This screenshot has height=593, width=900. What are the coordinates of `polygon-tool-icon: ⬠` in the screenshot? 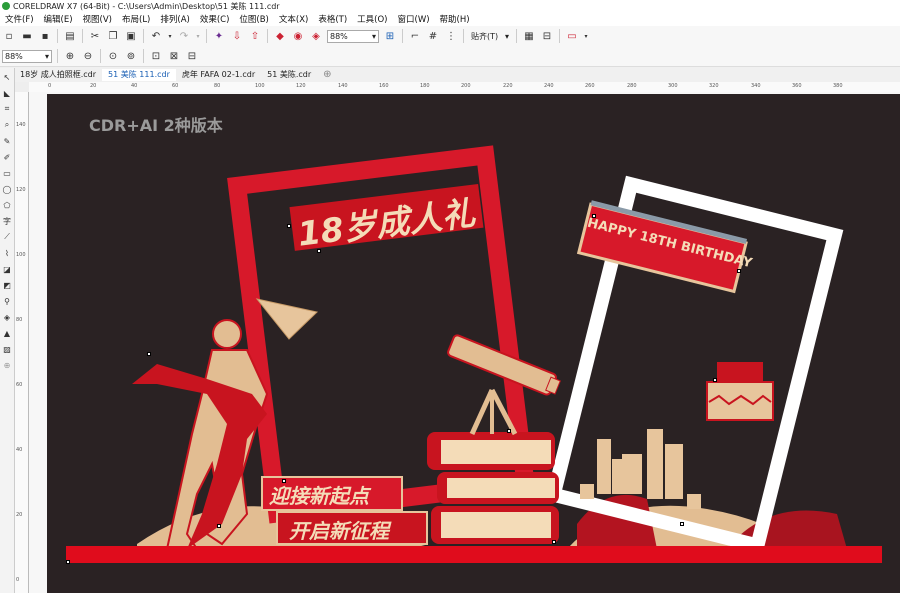 It's located at (7, 205).